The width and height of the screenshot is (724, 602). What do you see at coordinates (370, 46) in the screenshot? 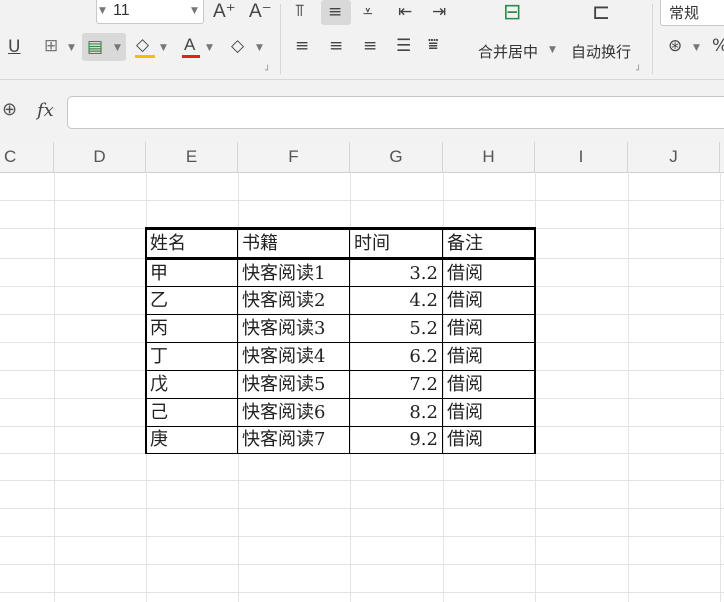
I see `align-right-icon: ≡` at bounding box center [370, 46].